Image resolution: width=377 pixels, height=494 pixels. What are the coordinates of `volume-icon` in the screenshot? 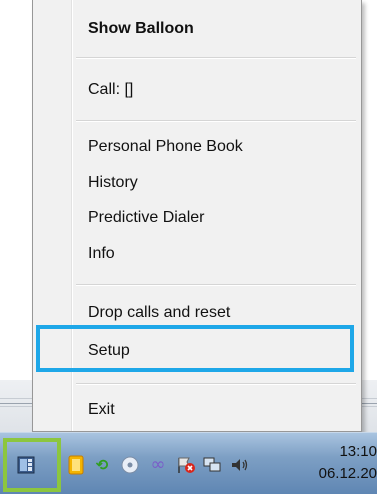 It's located at (240, 465).